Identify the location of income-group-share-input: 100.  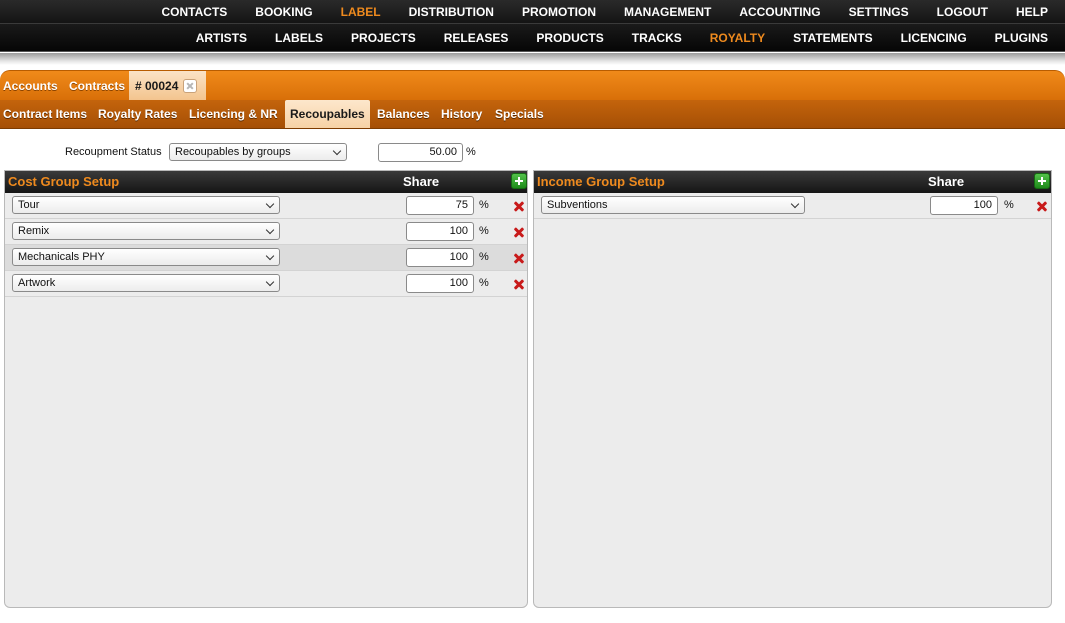
(964, 205).